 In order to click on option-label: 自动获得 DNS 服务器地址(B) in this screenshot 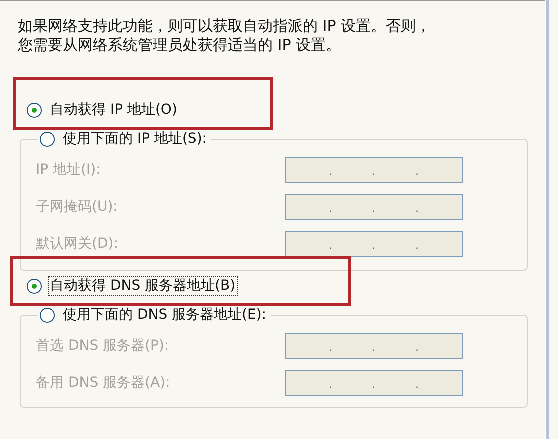, I will do `click(143, 286)`.